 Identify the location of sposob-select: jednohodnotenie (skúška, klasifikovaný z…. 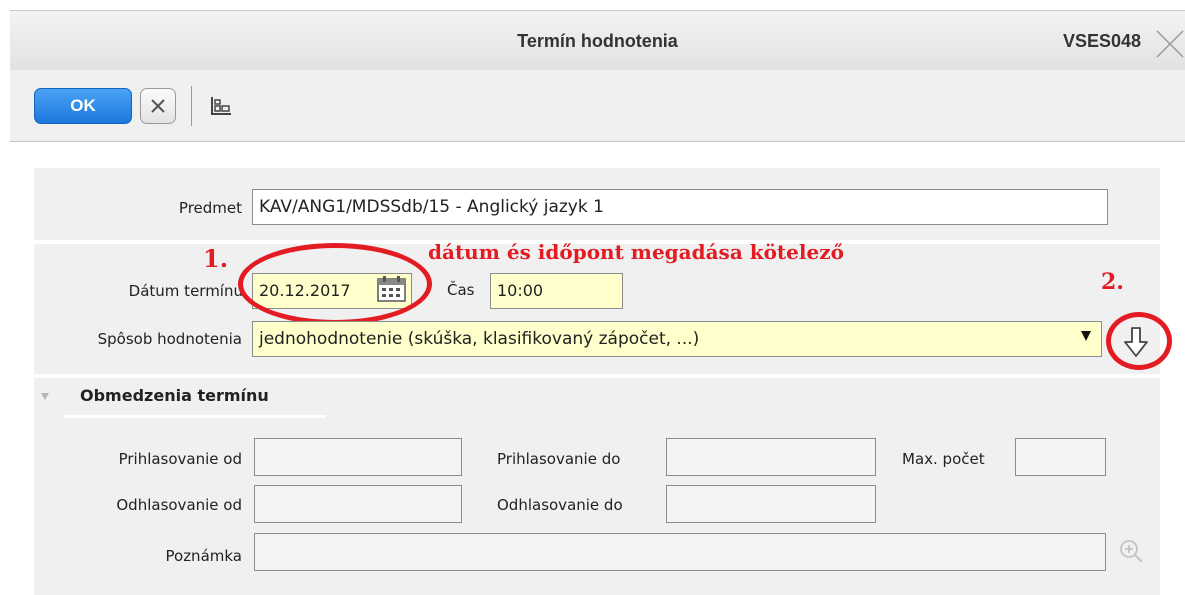
(677, 339).